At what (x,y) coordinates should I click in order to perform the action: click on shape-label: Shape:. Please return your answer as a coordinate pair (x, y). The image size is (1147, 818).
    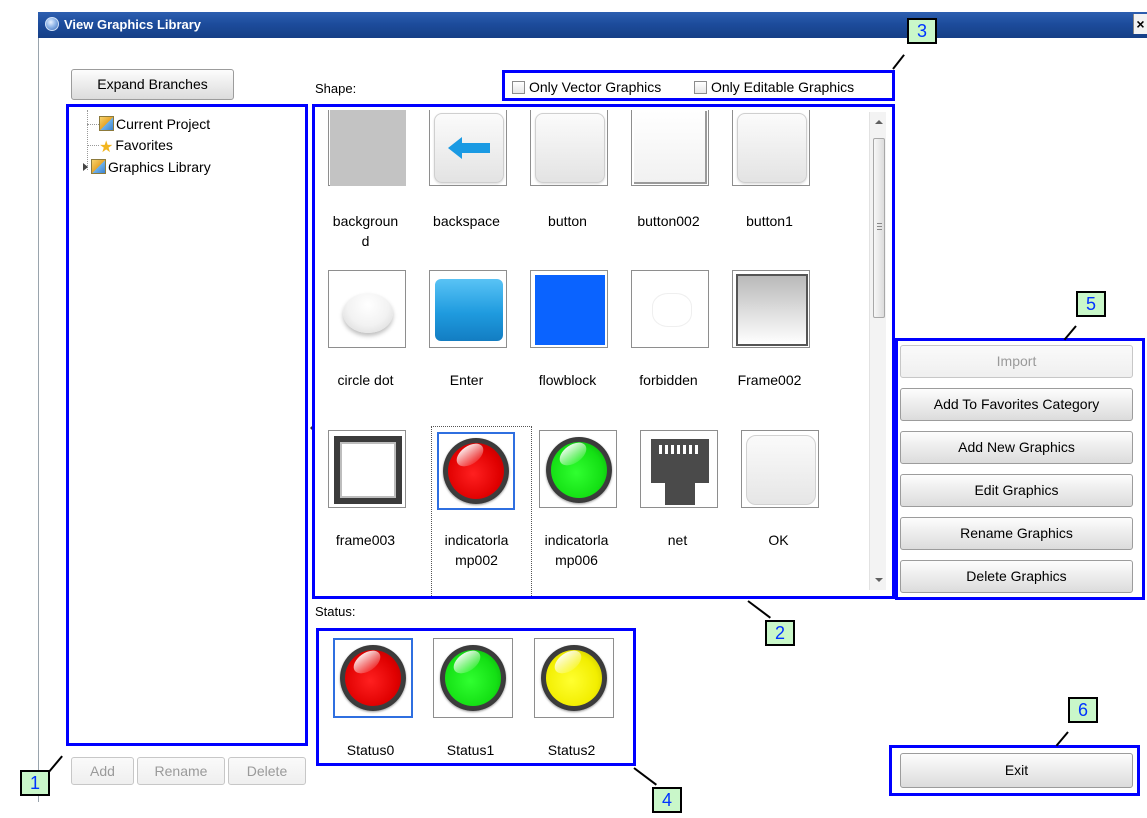
    Looking at the image, I should click on (336, 88).